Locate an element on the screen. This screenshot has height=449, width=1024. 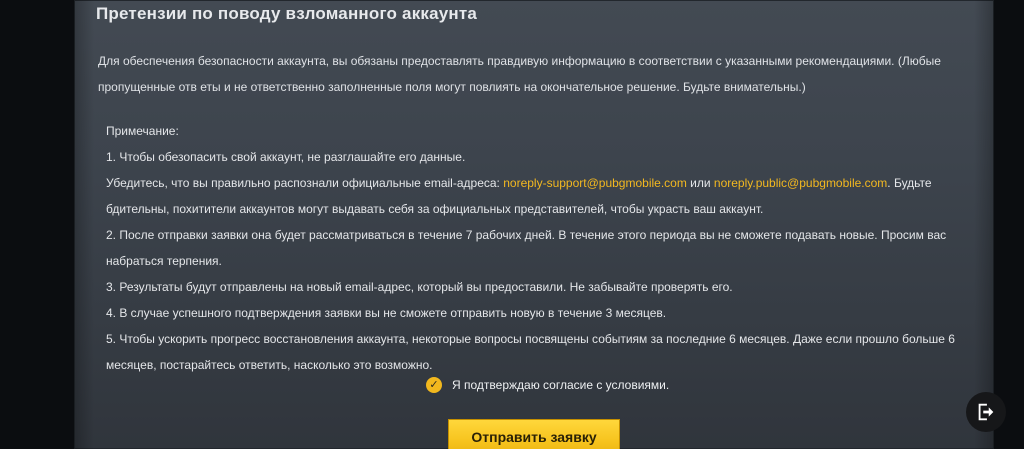
agreement-row: ✓ Я подтверждаю согласие с условиями. is located at coordinates (547, 385).